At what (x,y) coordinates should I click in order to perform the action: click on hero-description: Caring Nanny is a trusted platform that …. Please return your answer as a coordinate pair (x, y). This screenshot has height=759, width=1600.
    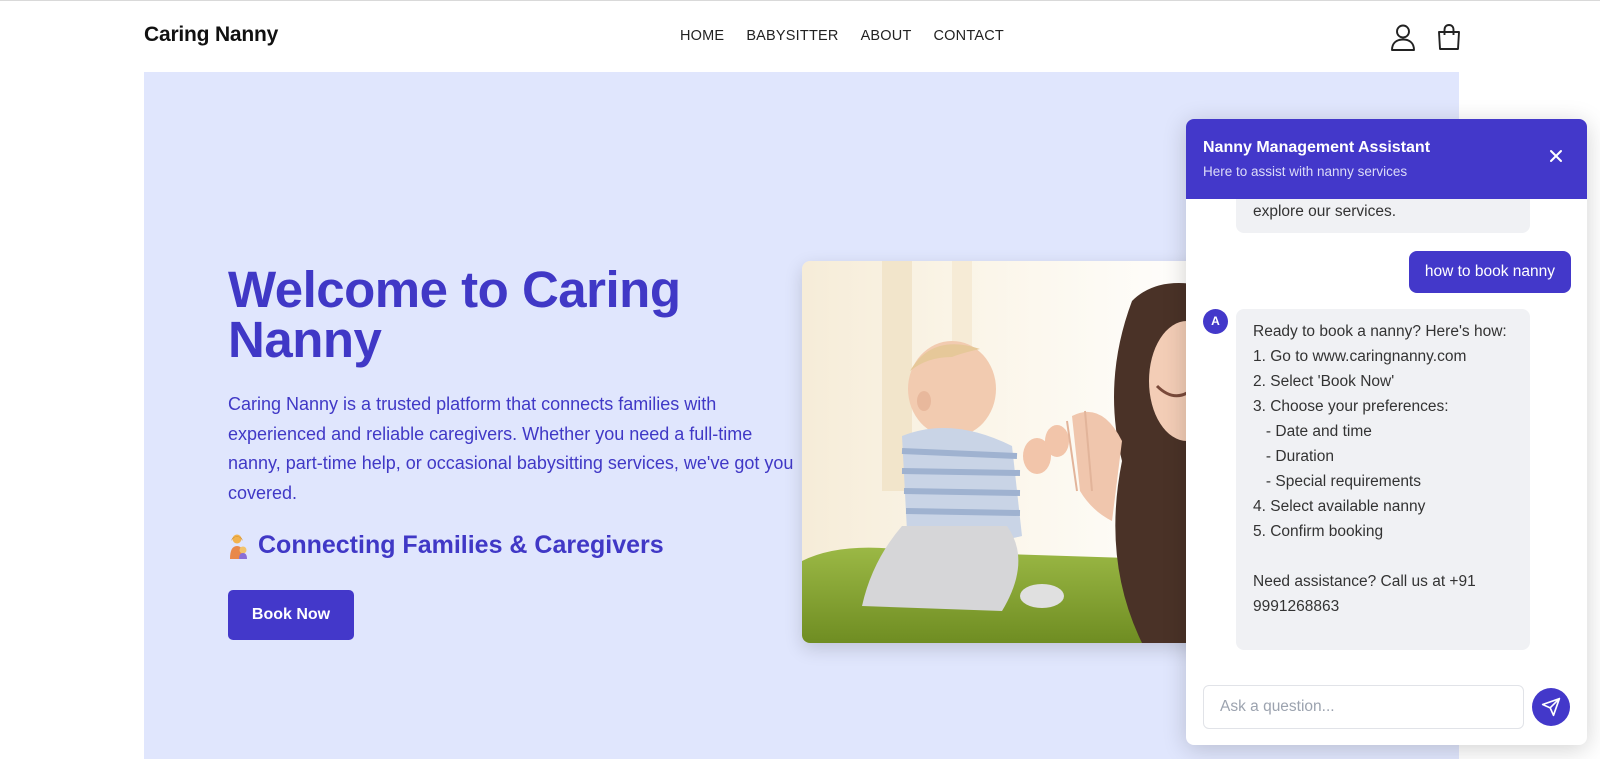
    Looking at the image, I should click on (511, 448).